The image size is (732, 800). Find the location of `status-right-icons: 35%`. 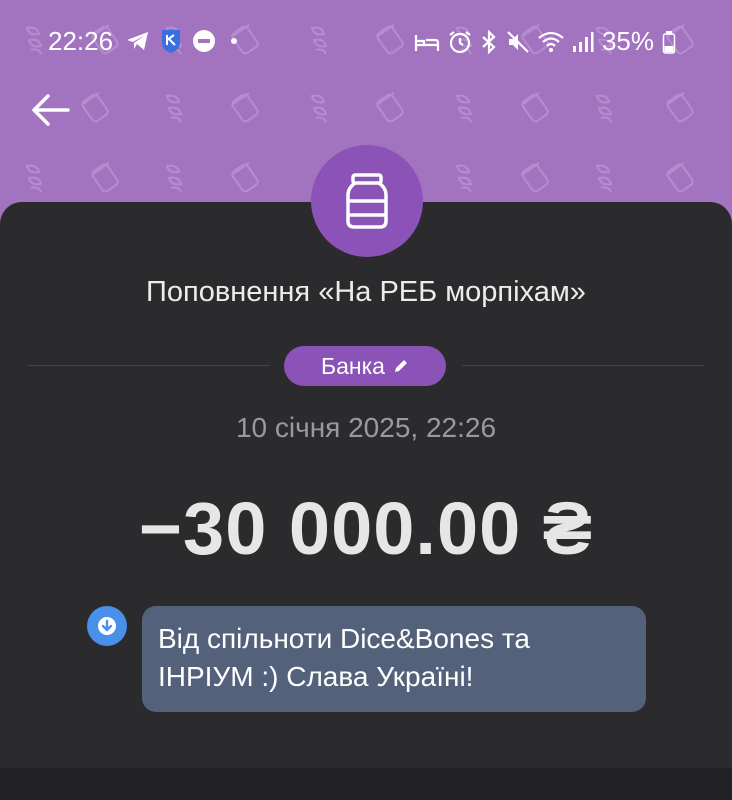

status-right-icons: 35% is located at coordinates (545, 41).